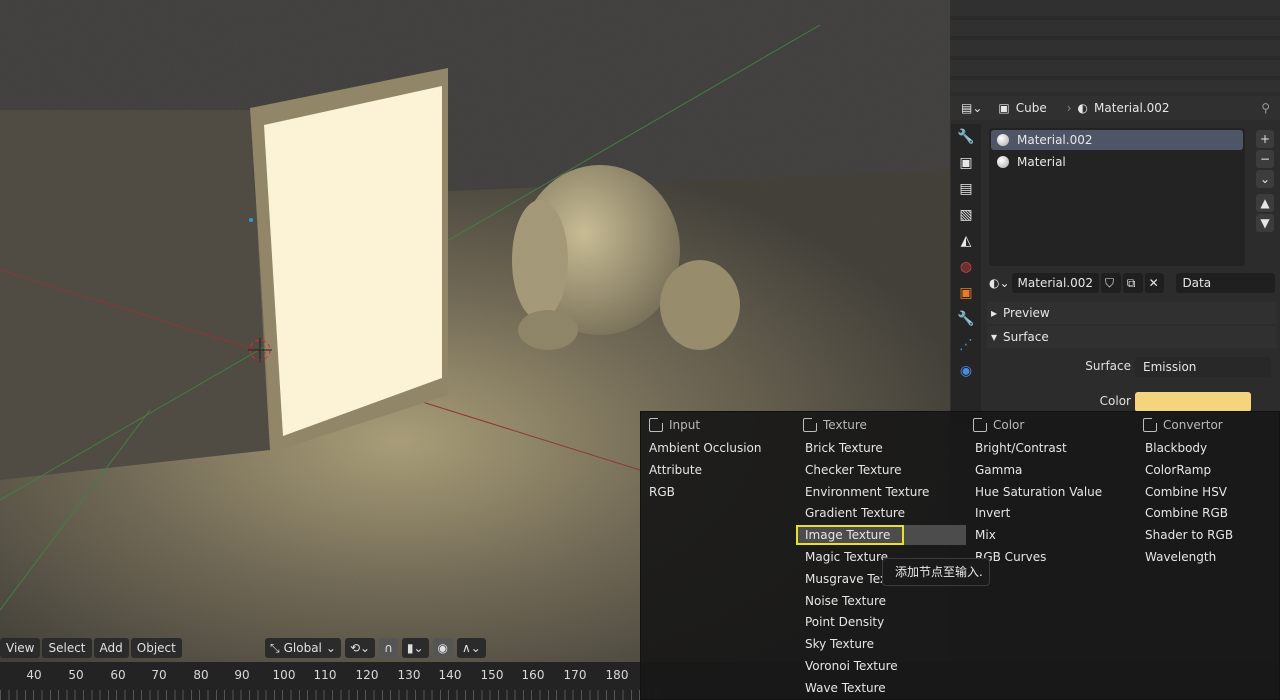 This screenshot has height=700, width=1280. Describe the element at coordinates (1111, 283) in the screenshot. I see `fake-user-icon: ⛉` at that location.